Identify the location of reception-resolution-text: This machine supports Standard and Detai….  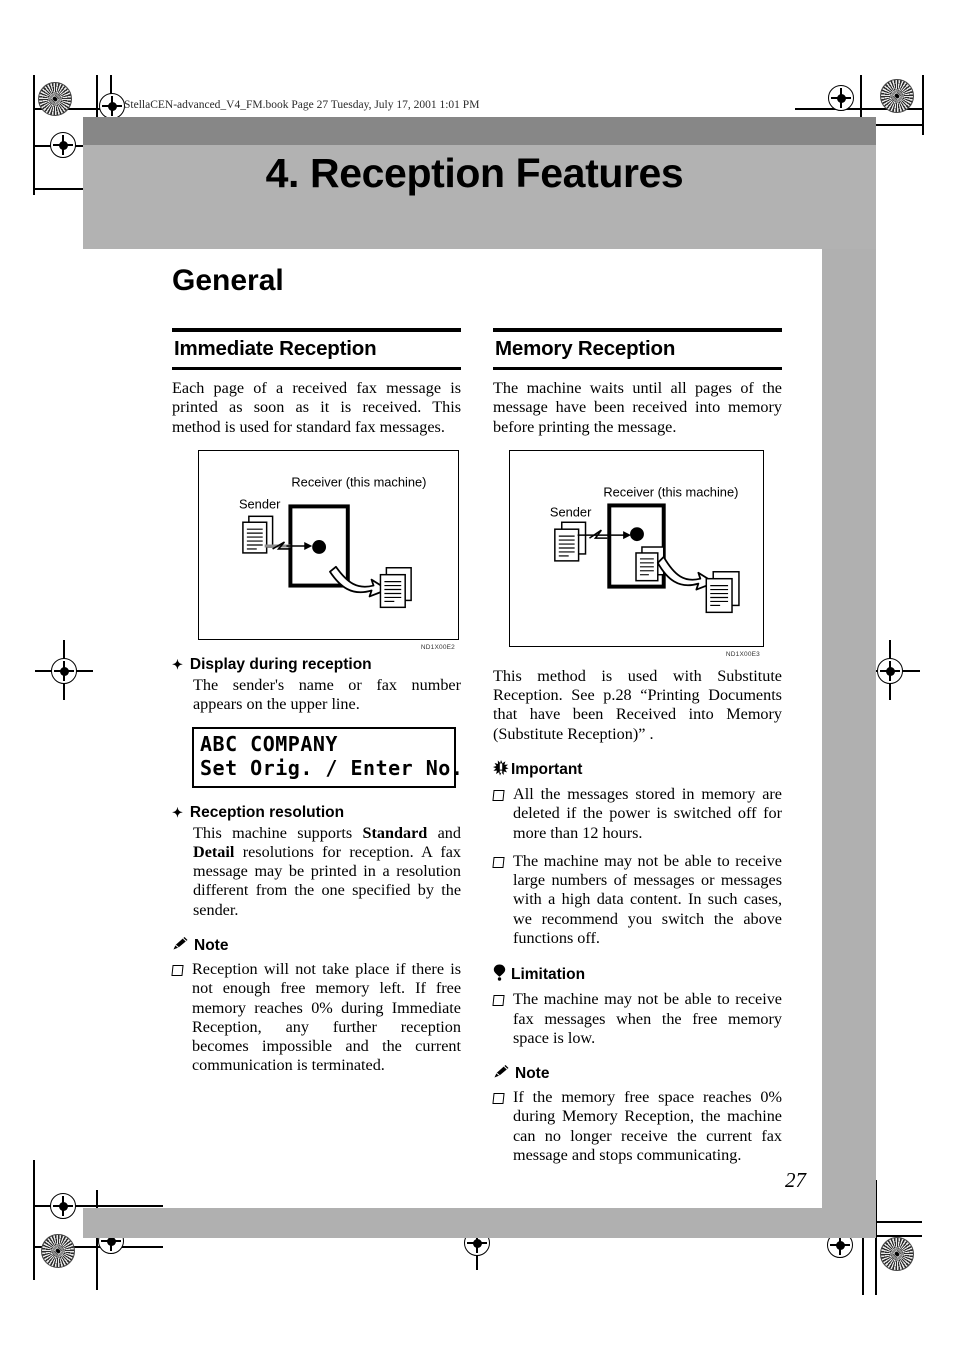
(327, 872).